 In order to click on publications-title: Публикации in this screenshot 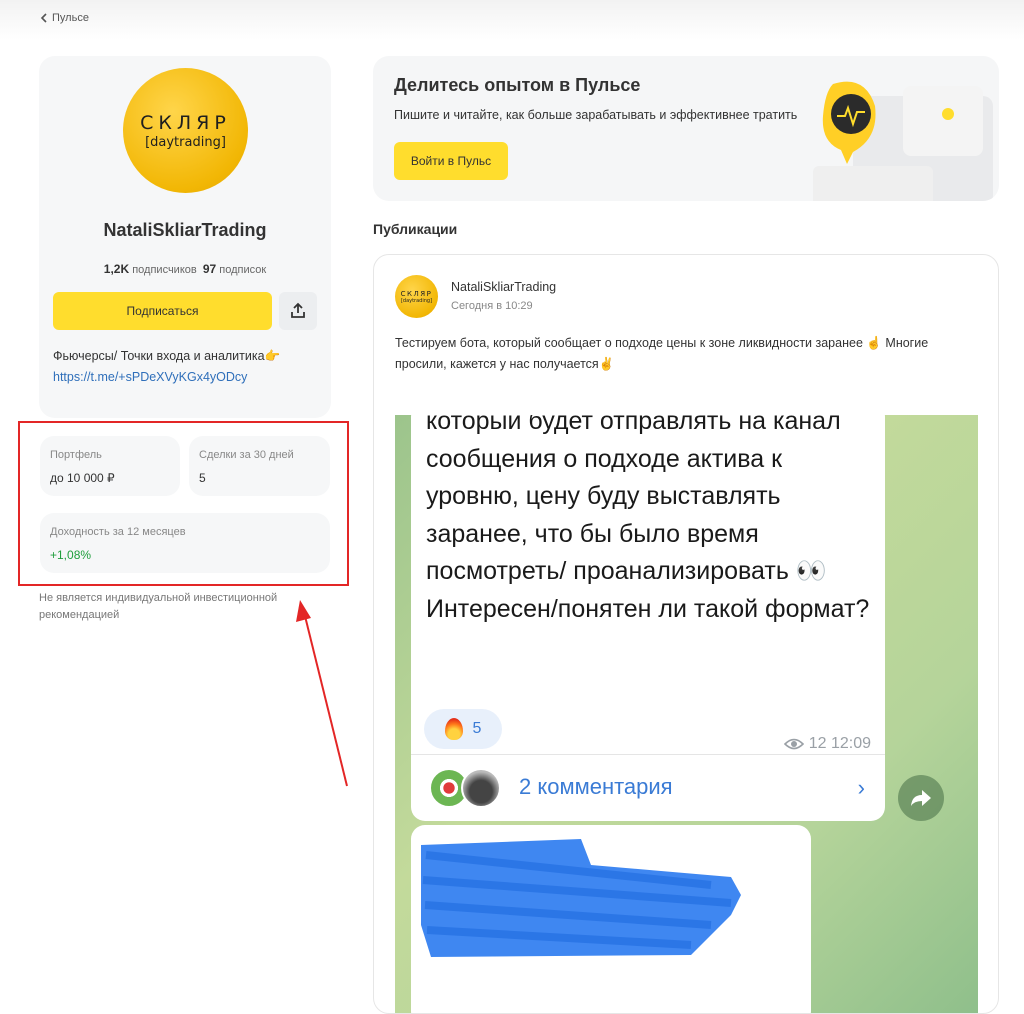, I will do `click(415, 229)`.